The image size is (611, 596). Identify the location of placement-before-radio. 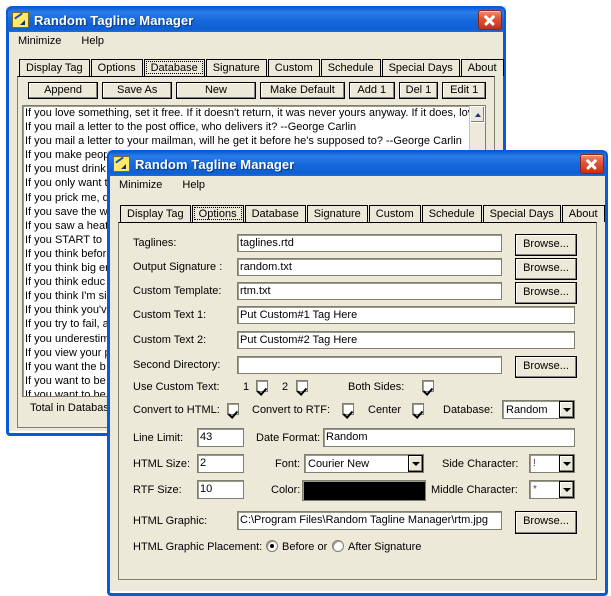
(272, 546).